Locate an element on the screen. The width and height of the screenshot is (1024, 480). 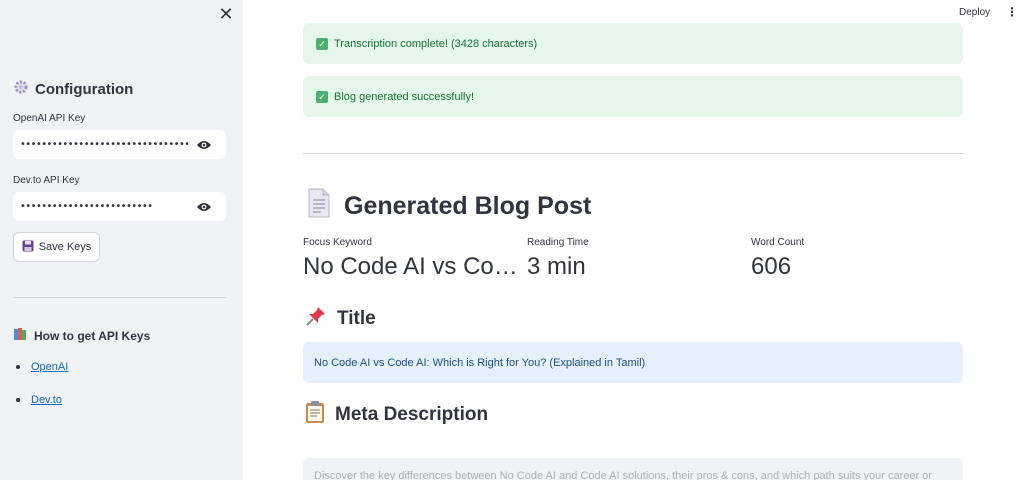
save-keys-button: Save Keys is located at coordinates (56, 247).